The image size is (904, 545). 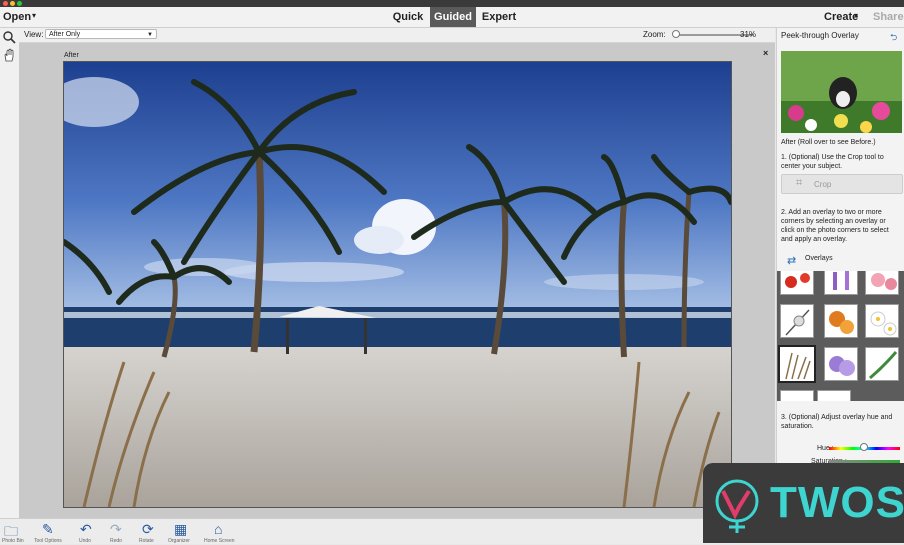 I want to click on zoom-window-button, so click(x=19, y=3).